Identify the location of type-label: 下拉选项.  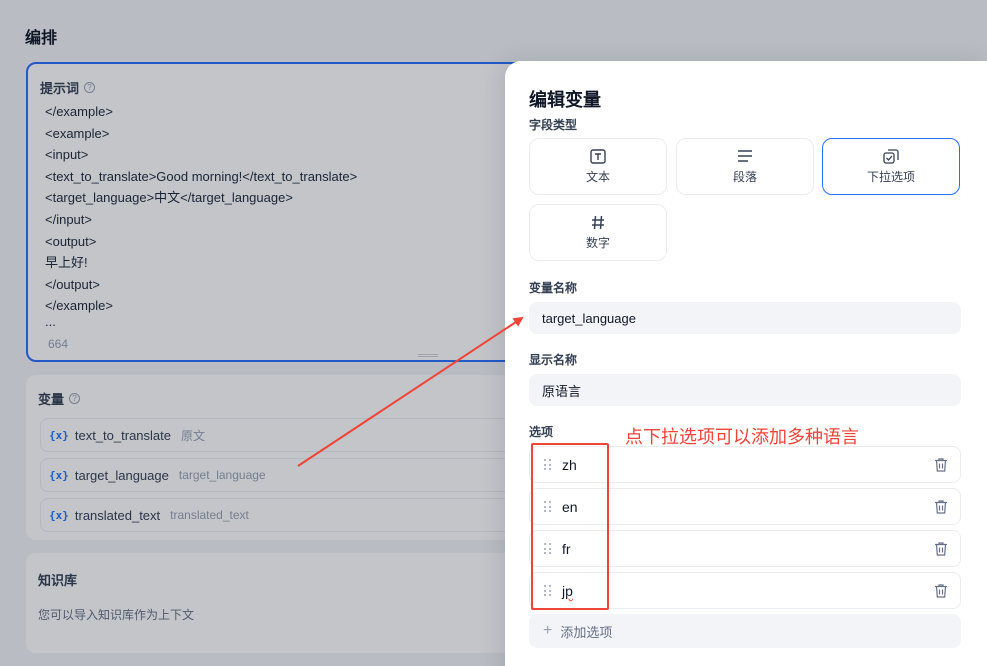
(890, 177).